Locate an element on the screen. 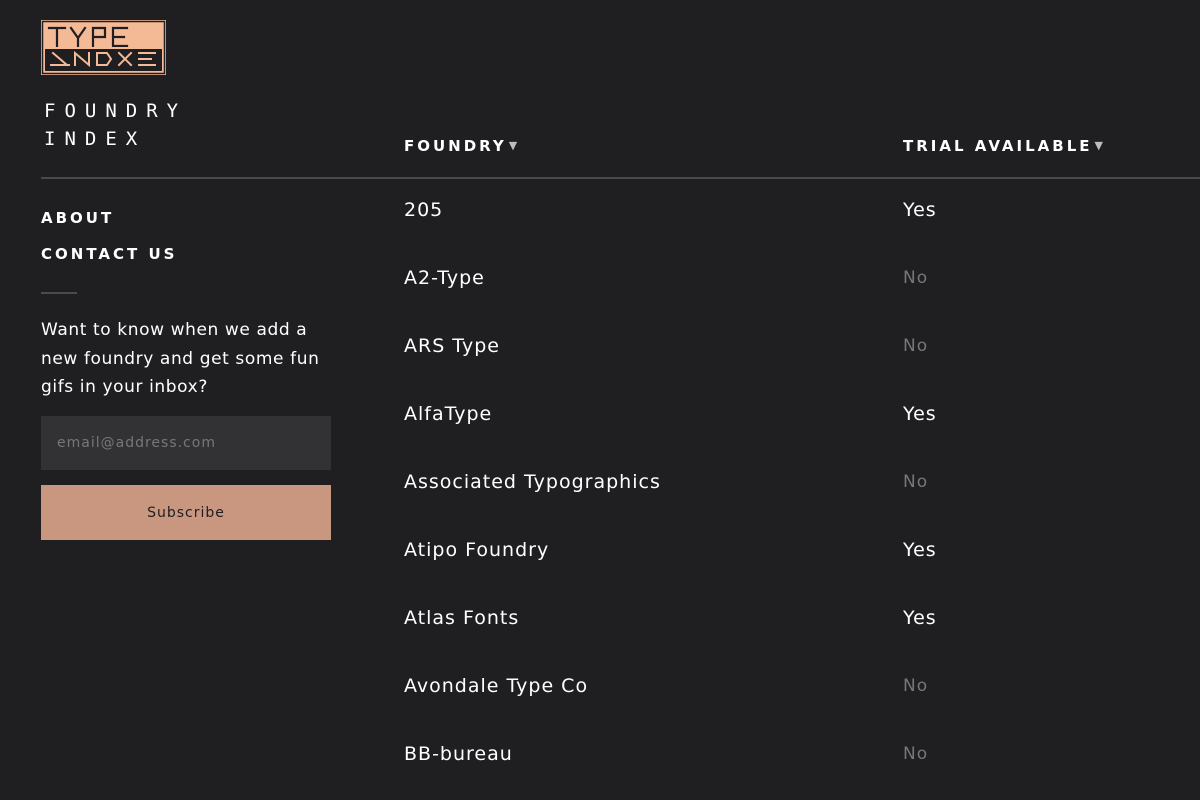 The height and width of the screenshot is (800, 1200). foundry-name: A2-Type is located at coordinates (444, 278).